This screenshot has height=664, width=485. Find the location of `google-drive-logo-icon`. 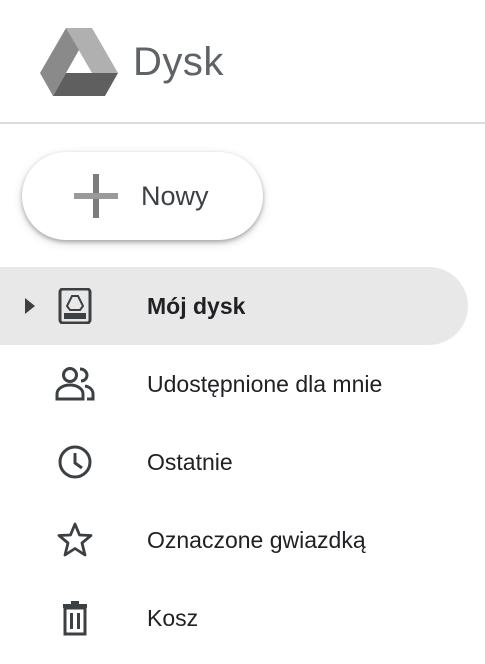

google-drive-logo-icon is located at coordinates (79, 62).